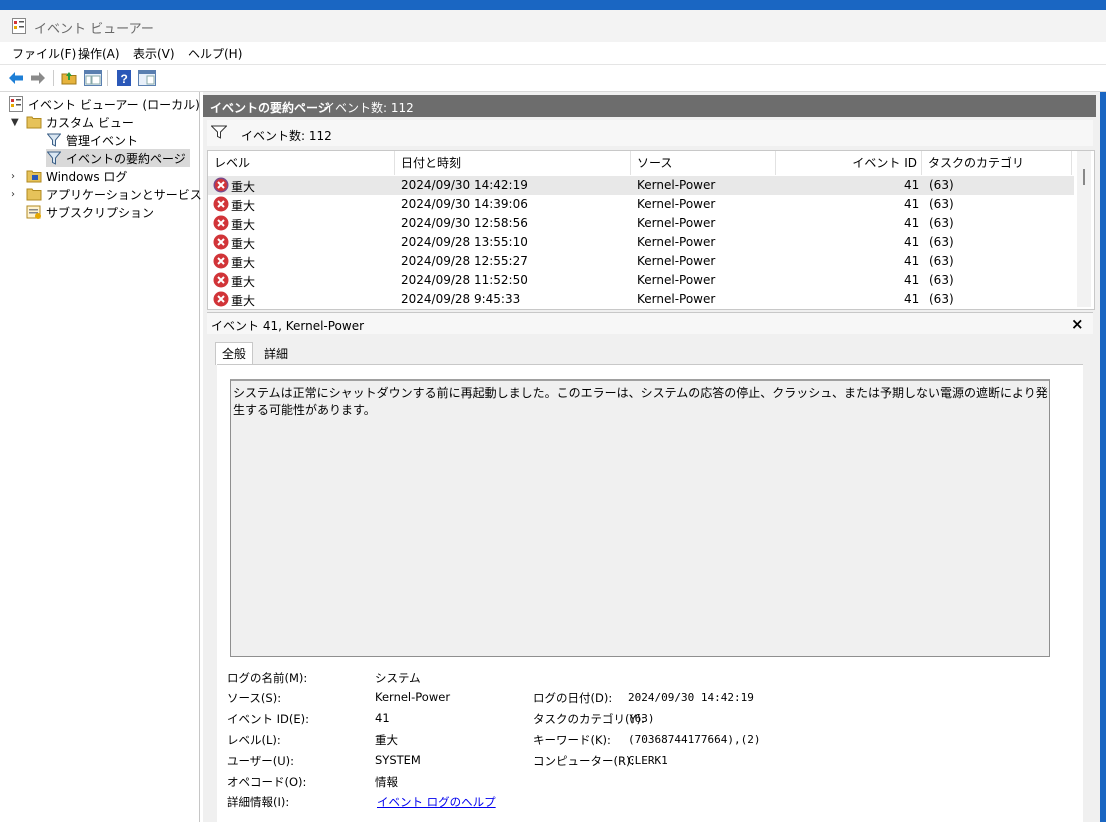  Describe the element at coordinates (254, 698) in the screenshot. I see `source-label: ソース(S):` at that location.